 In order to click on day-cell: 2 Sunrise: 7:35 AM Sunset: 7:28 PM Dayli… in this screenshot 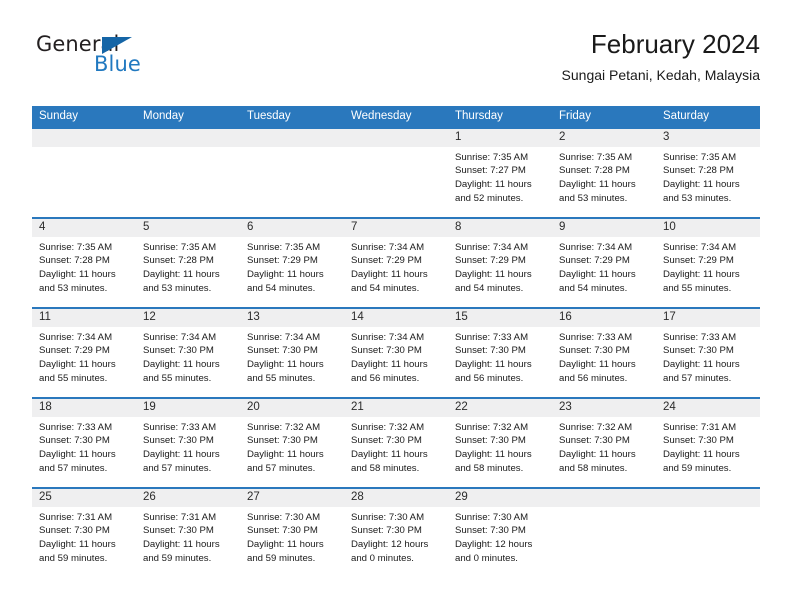, I will do `click(604, 172)`.